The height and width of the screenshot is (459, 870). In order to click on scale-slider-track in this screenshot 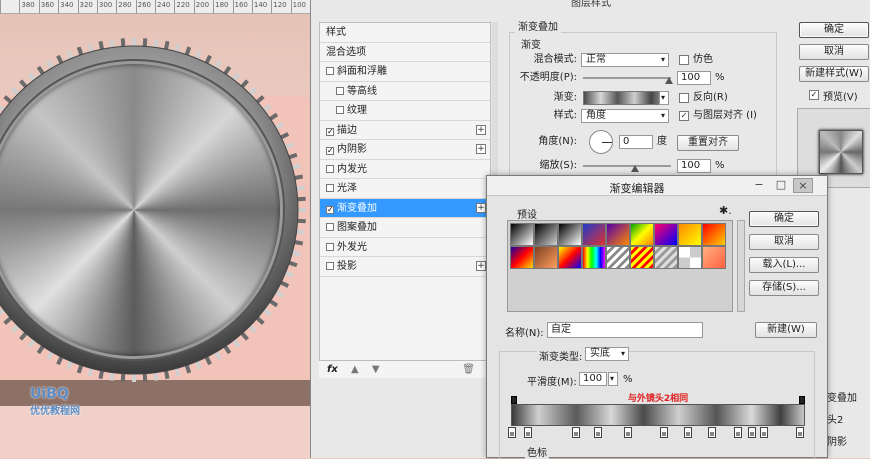, I will do `click(627, 166)`.